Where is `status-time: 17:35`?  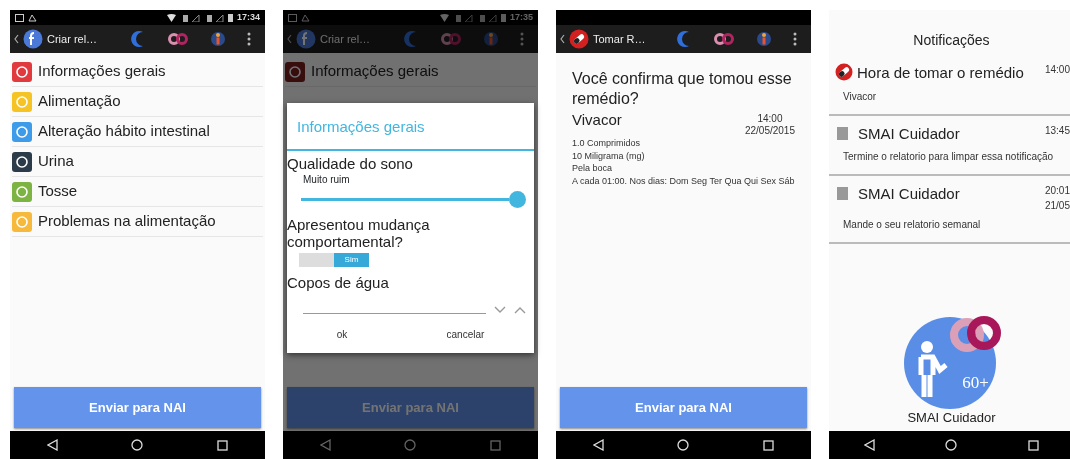
status-time: 17:35 is located at coordinates (521, 17).